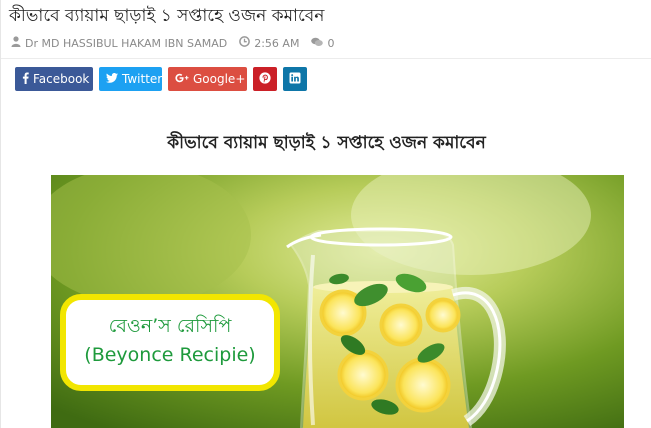 This screenshot has width=651, height=428. Describe the element at coordinates (326, 58) in the screenshot. I see `meta-divider` at that location.